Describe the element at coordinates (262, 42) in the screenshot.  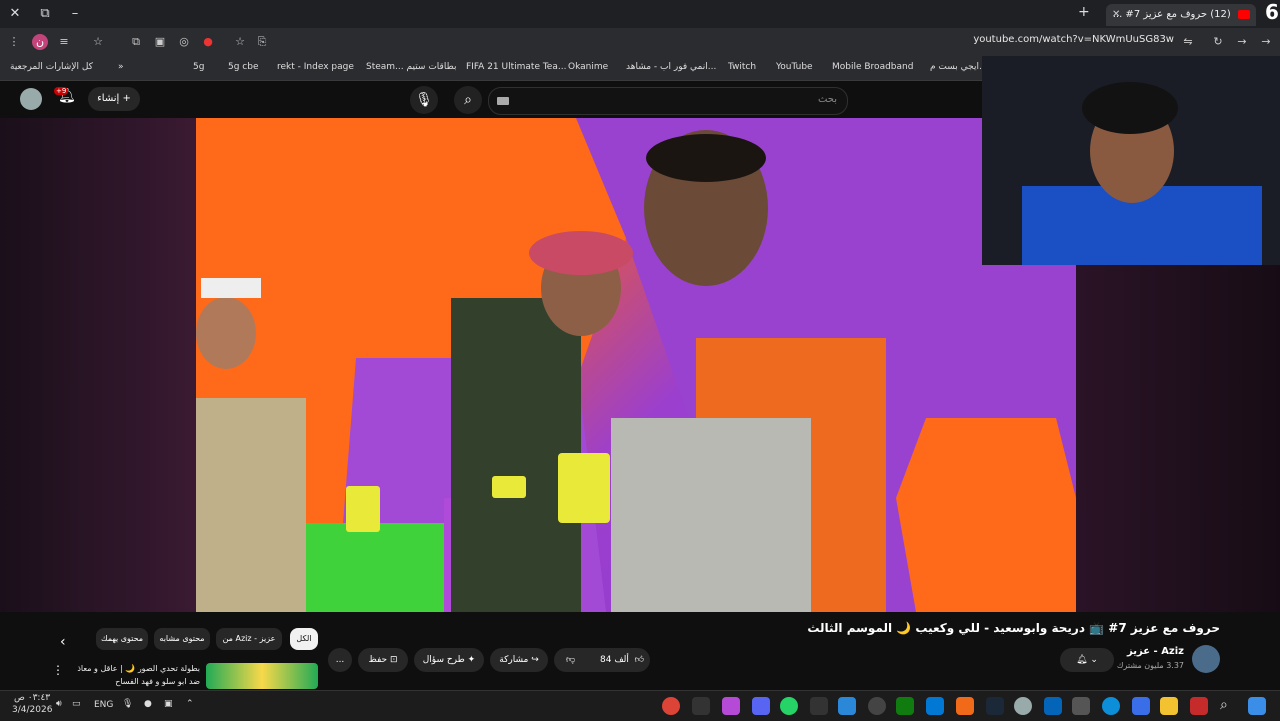
I see `screenshot-icon: ⎘` at that location.